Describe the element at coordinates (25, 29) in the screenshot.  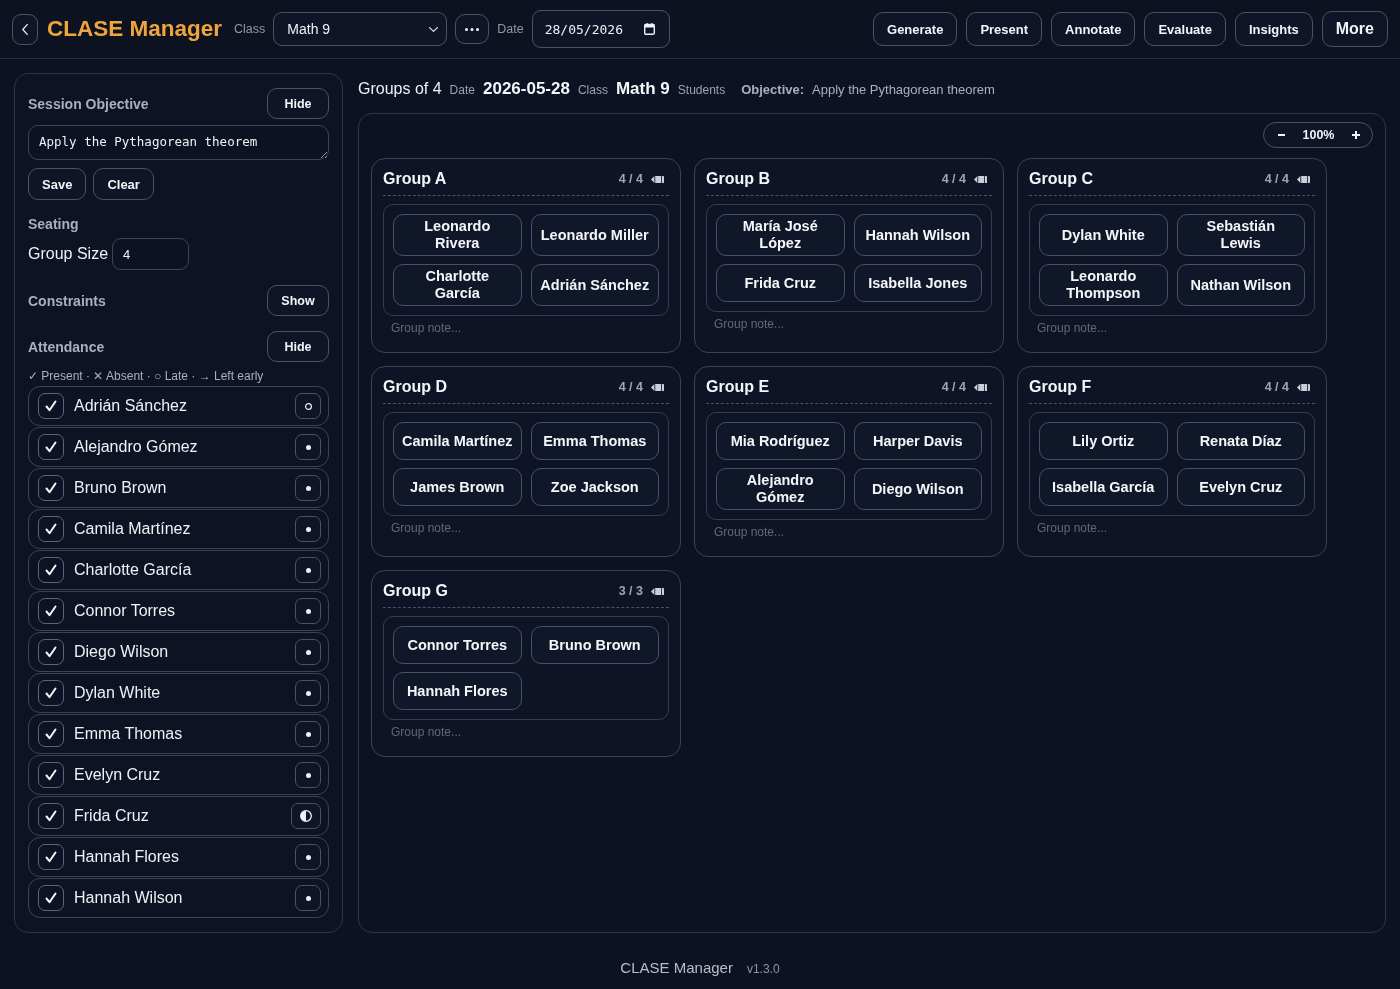
I see `back-button` at that location.